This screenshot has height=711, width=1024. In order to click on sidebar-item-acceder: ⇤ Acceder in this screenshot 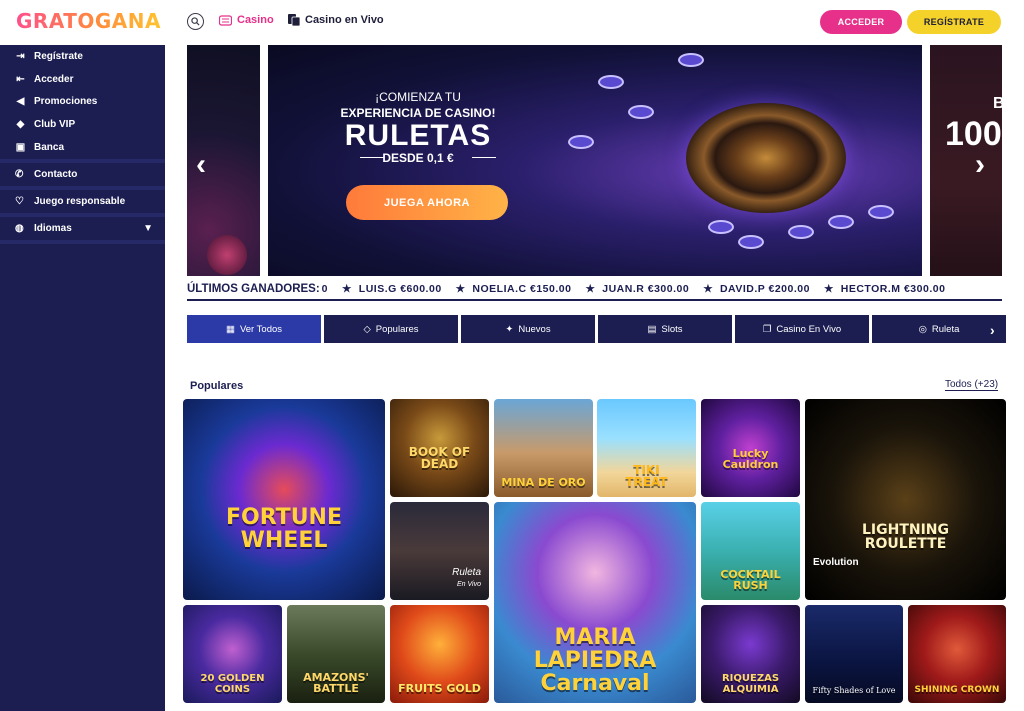, I will do `click(82, 79)`.